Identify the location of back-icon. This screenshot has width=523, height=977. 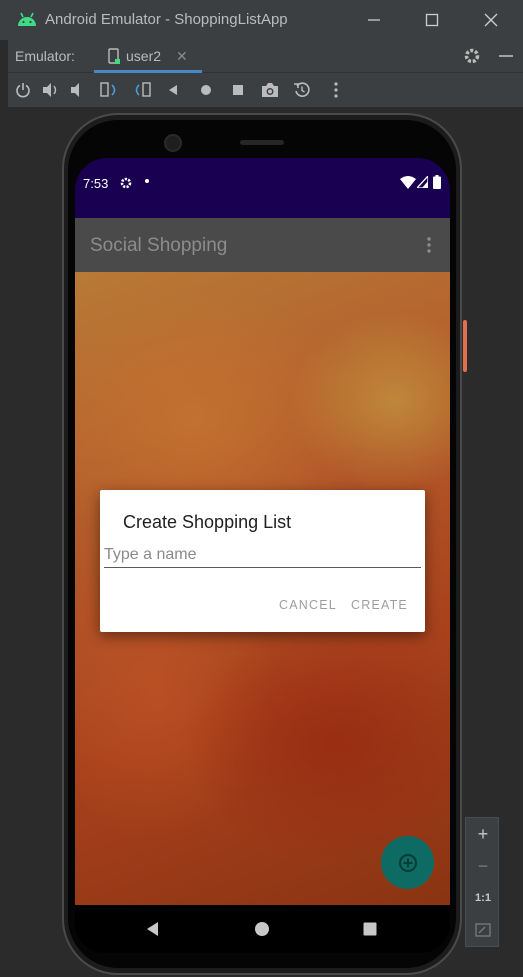
(173, 90).